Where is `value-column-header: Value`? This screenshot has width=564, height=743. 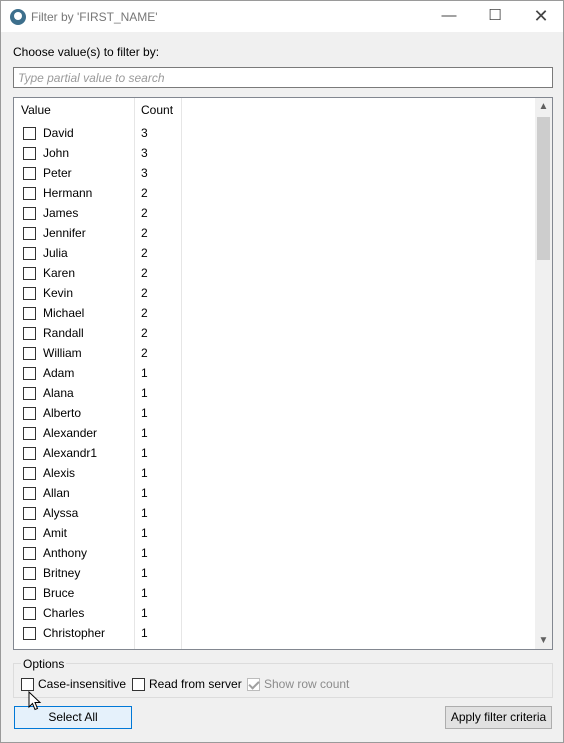 value-column-header: Value is located at coordinates (36, 110).